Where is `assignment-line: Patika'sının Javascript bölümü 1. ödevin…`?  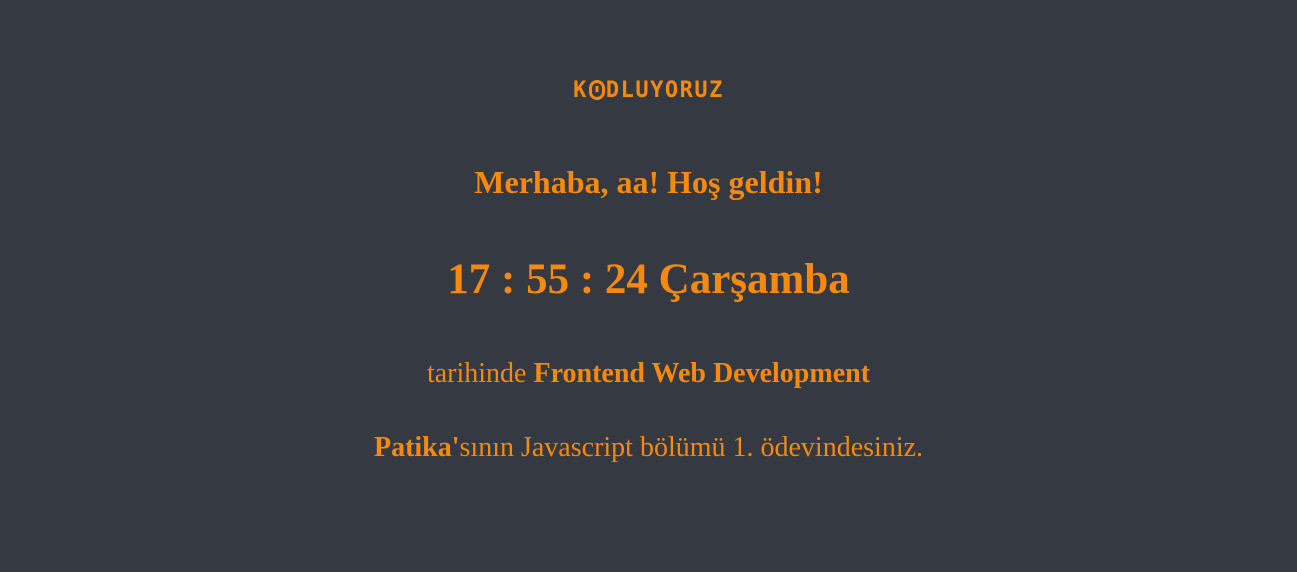 assignment-line: Patika'sının Javascript bölümü 1. ödevin… is located at coordinates (648, 448).